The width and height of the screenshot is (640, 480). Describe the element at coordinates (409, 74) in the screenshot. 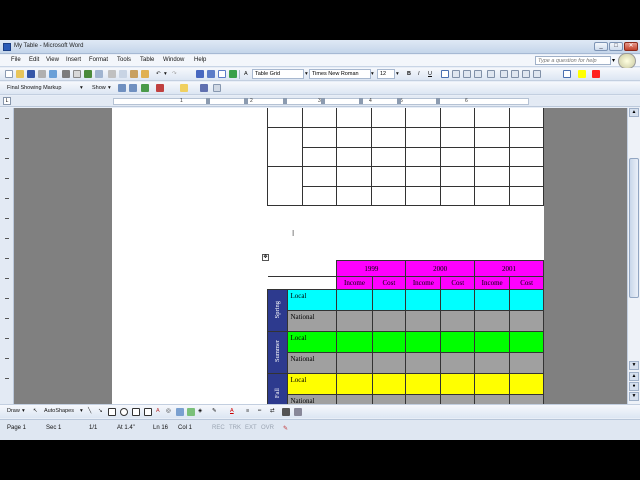

I see `bold-icon: B` at that location.